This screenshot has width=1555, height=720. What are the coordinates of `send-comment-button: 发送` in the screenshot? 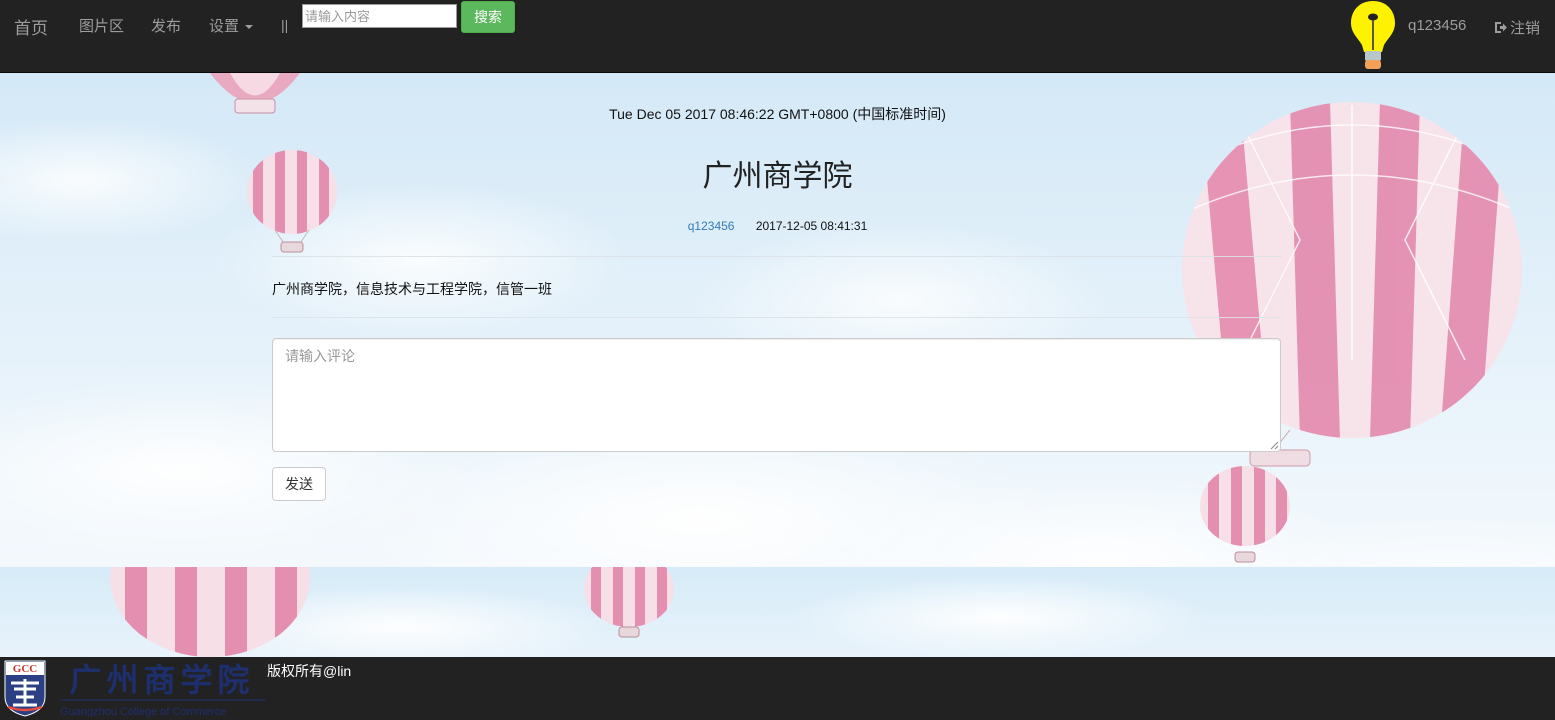 It's located at (299, 484).